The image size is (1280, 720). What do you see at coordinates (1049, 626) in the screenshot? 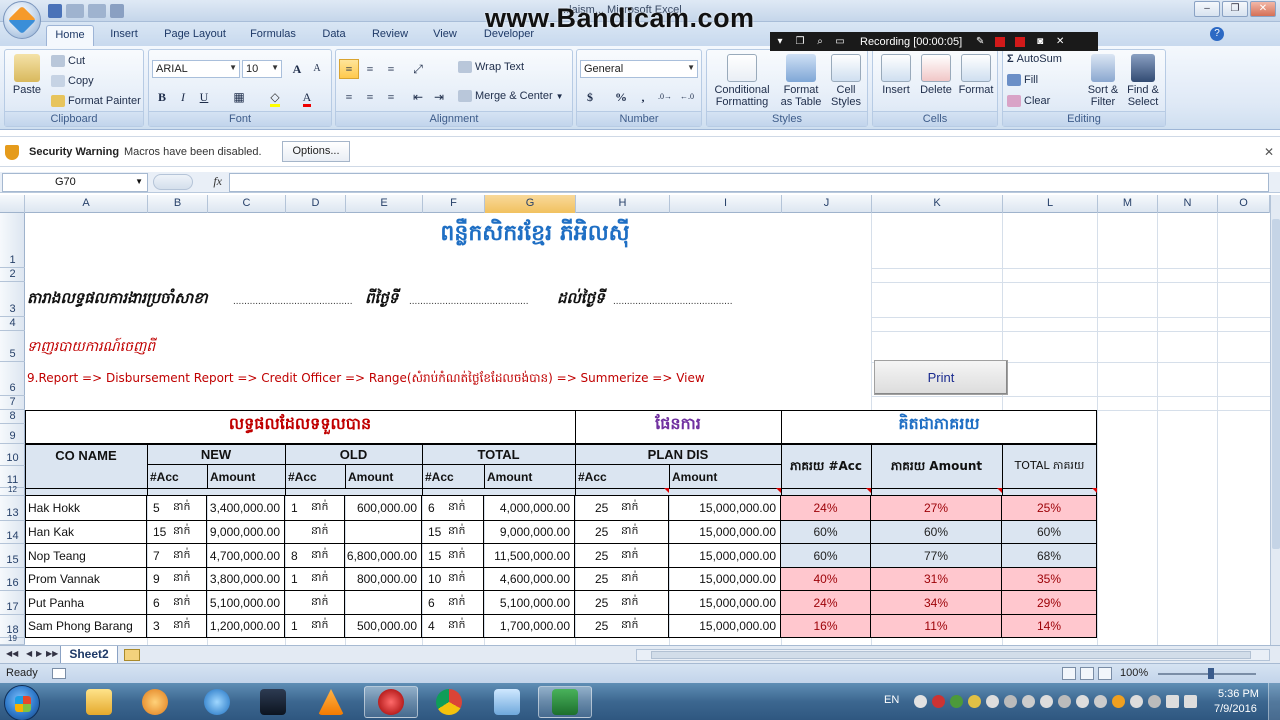
I see `table-cell: 14%` at bounding box center [1049, 626].